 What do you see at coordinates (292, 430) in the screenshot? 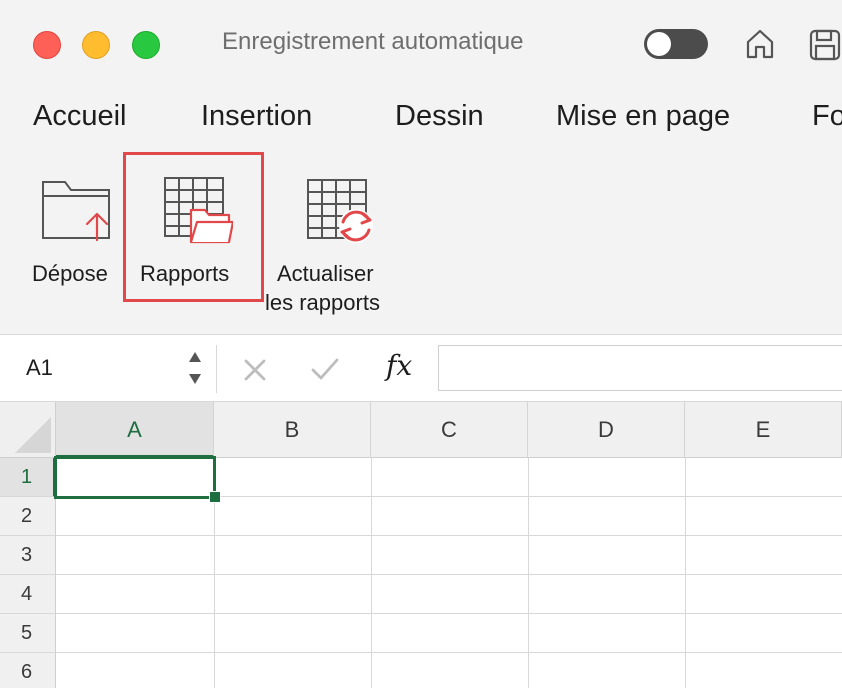
I see `column-header-b: B` at bounding box center [292, 430].